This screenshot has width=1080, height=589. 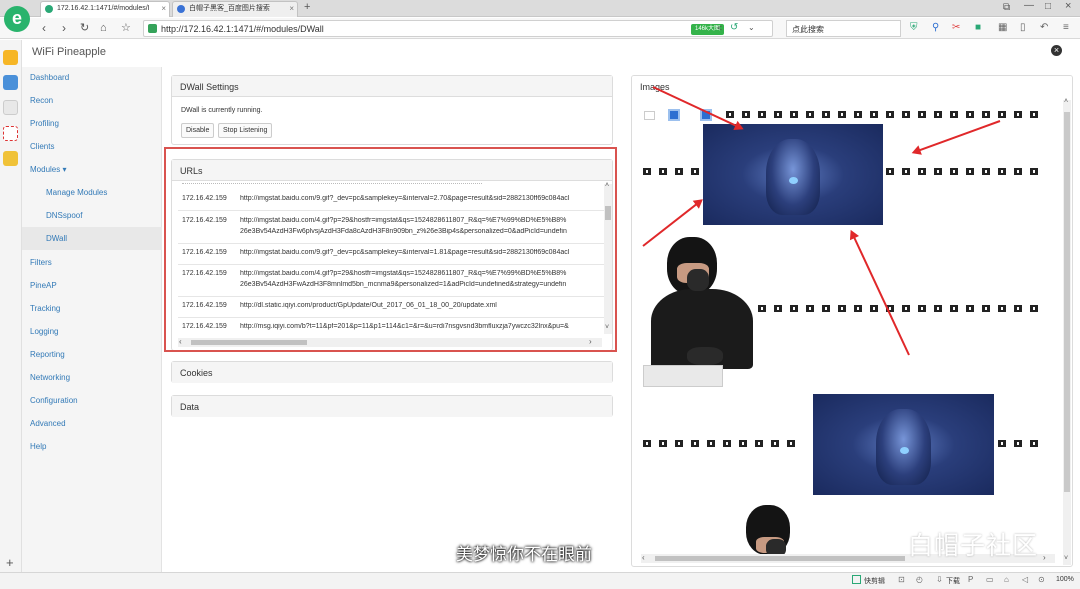 What do you see at coordinates (643, 557) in the screenshot?
I see `scroll-left-icon: ‹` at bounding box center [643, 557].